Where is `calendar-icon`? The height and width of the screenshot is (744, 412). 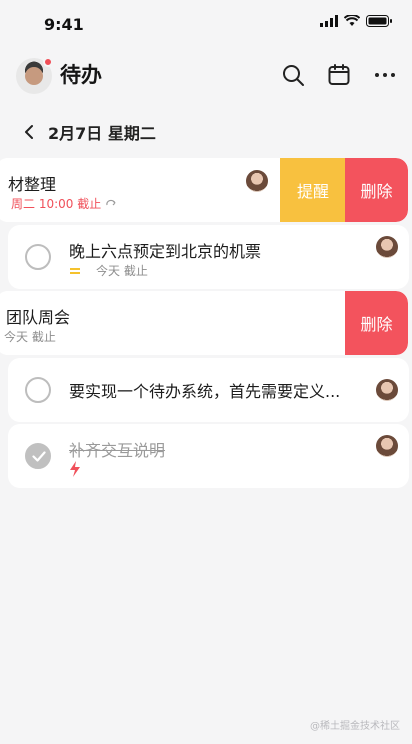
calendar-icon is located at coordinates (339, 74).